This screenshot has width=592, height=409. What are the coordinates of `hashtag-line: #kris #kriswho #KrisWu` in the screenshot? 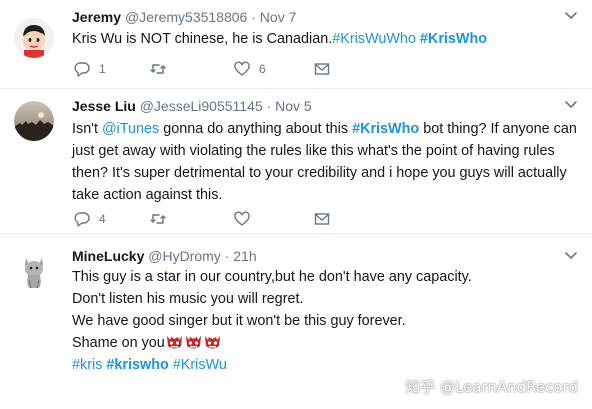 It's located at (325, 365).